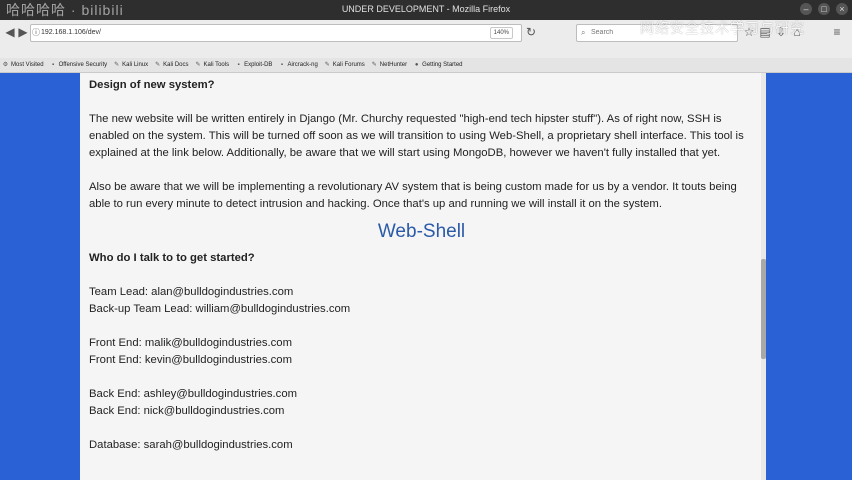 Image resolution: width=852 pixels, height=480 pixels. Describe the element at coordinates (298, 65) in the screenshot. I see `bookmark-aircrack-ng: ▪ Aircrack-ng` at that location.